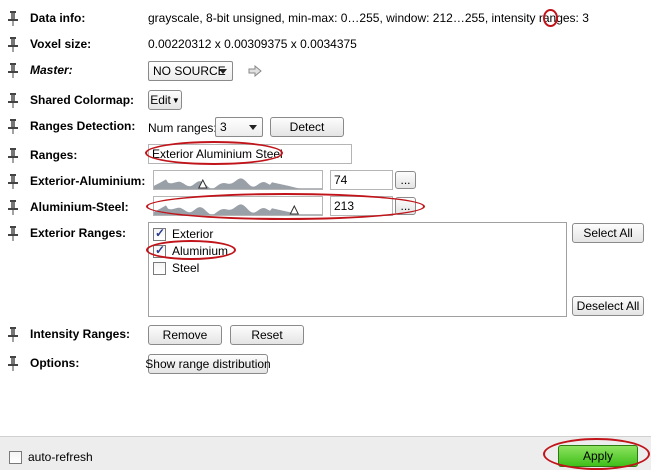 This screenshot has width=651, height=470. What do you see at coordinates (182, 128) in the screenshot?
I see `num-ranges-label: Num ranges:` at bounding box center [182, 128].